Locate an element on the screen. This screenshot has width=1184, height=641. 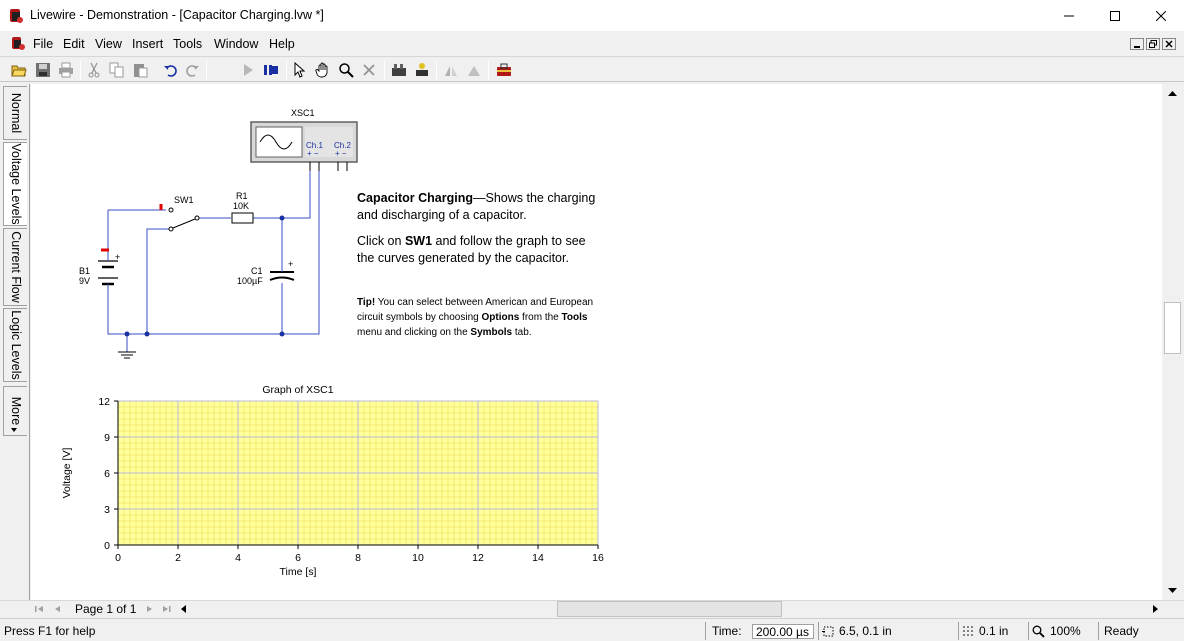
ground-symbol is located at coordinates (127, 355).